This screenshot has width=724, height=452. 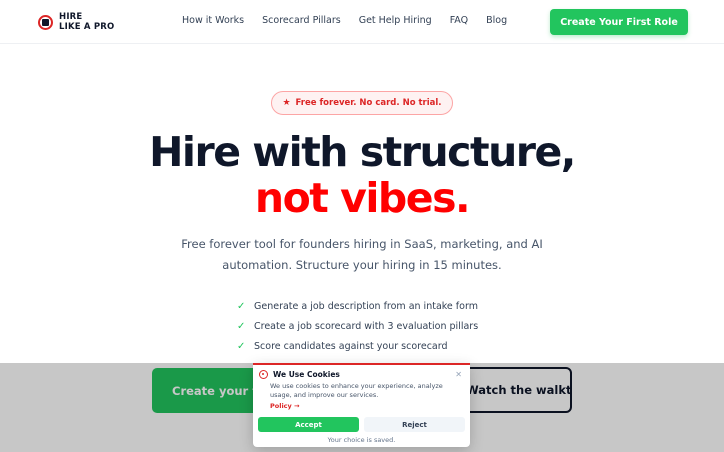 I want to click on hero-title-line-2: not vibes., so click(x=362, y=198).